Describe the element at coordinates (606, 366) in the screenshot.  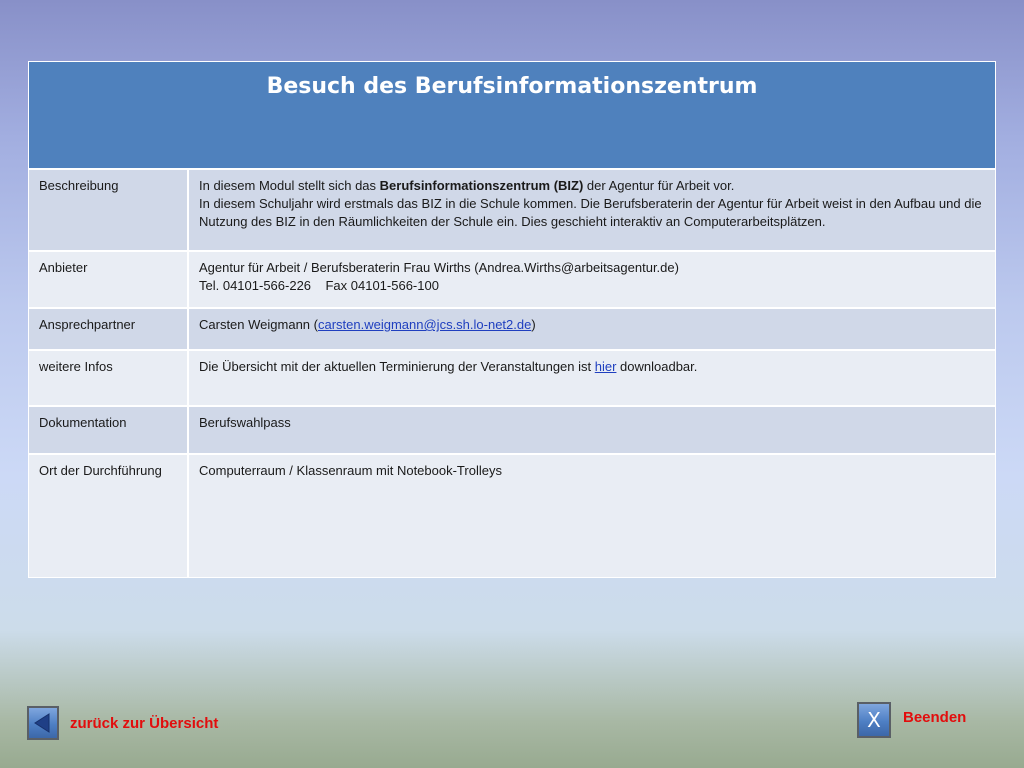
I see `download-link: hier` at that location.